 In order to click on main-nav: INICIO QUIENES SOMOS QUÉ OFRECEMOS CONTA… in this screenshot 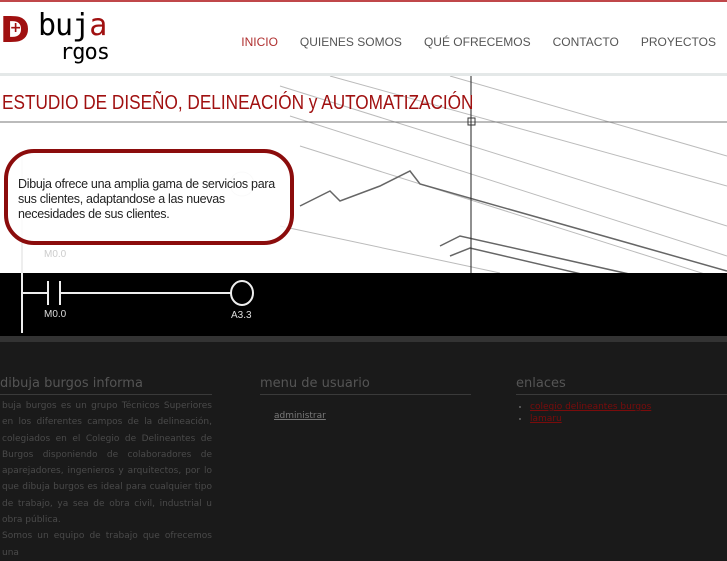, I will do `click(478, 42)`.